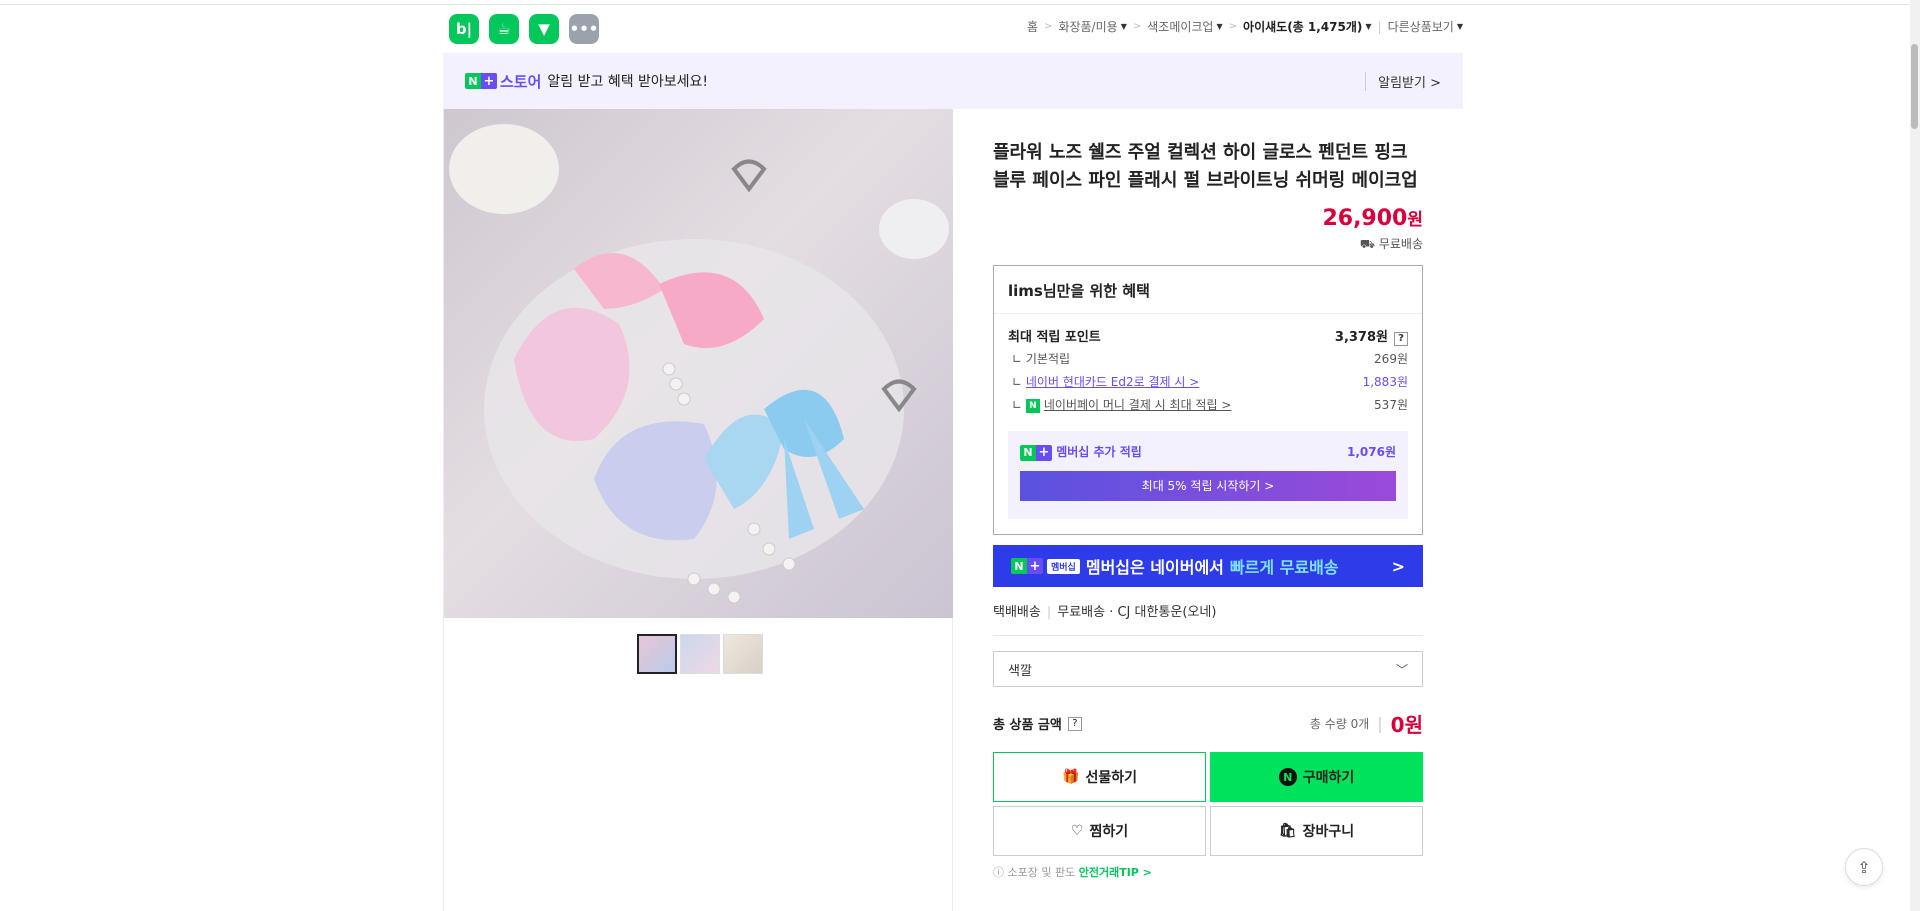 The width and height of the screenshot is (1920, 911). Describe the element at coordinates (698, 363) in the screenshot. I see `product-main-image` at that location.